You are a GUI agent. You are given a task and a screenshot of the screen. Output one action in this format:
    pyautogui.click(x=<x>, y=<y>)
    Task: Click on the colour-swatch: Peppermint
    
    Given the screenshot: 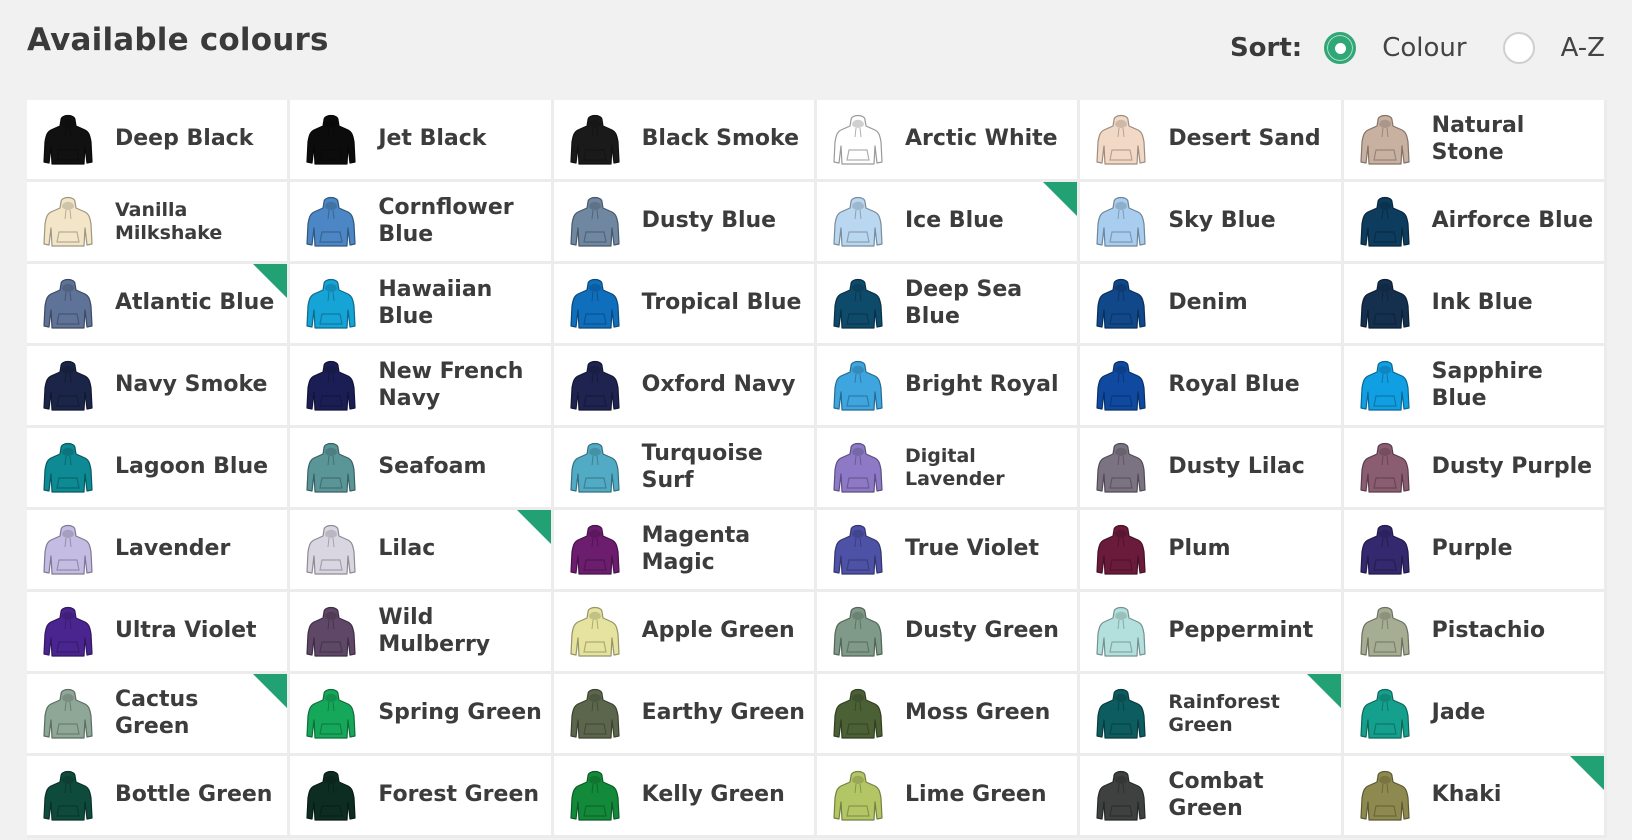 What is the action you would take?
    pyautogui.click(x=1212, y=633)
    